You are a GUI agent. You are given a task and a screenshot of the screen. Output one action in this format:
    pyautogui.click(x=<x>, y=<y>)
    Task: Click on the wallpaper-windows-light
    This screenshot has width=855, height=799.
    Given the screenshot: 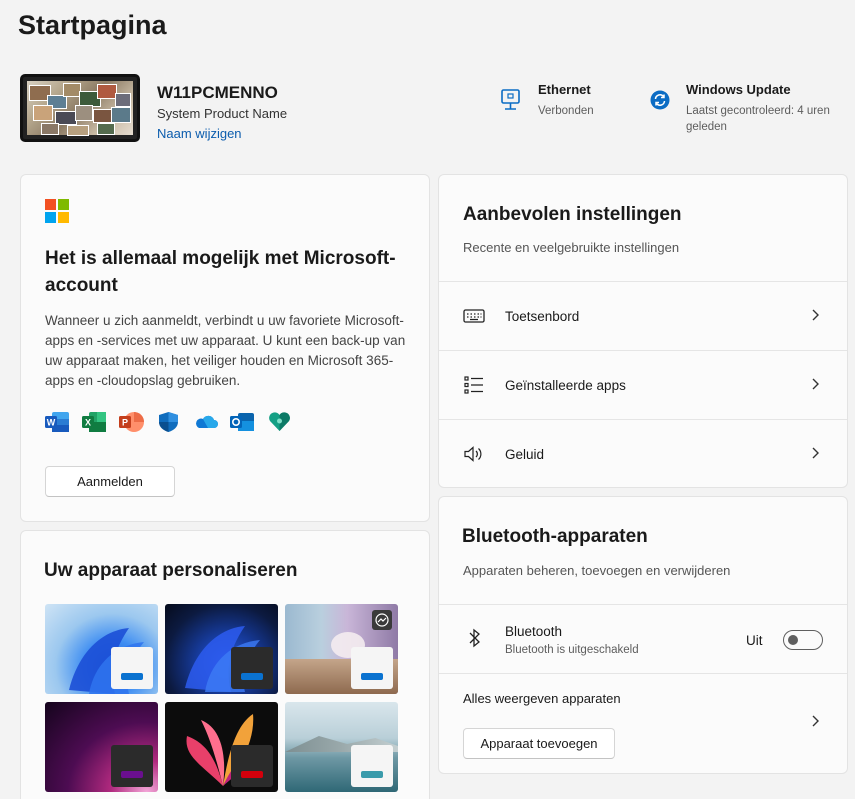 What is the action you would take?
    pyautogui.click(x=101, y=649)
    